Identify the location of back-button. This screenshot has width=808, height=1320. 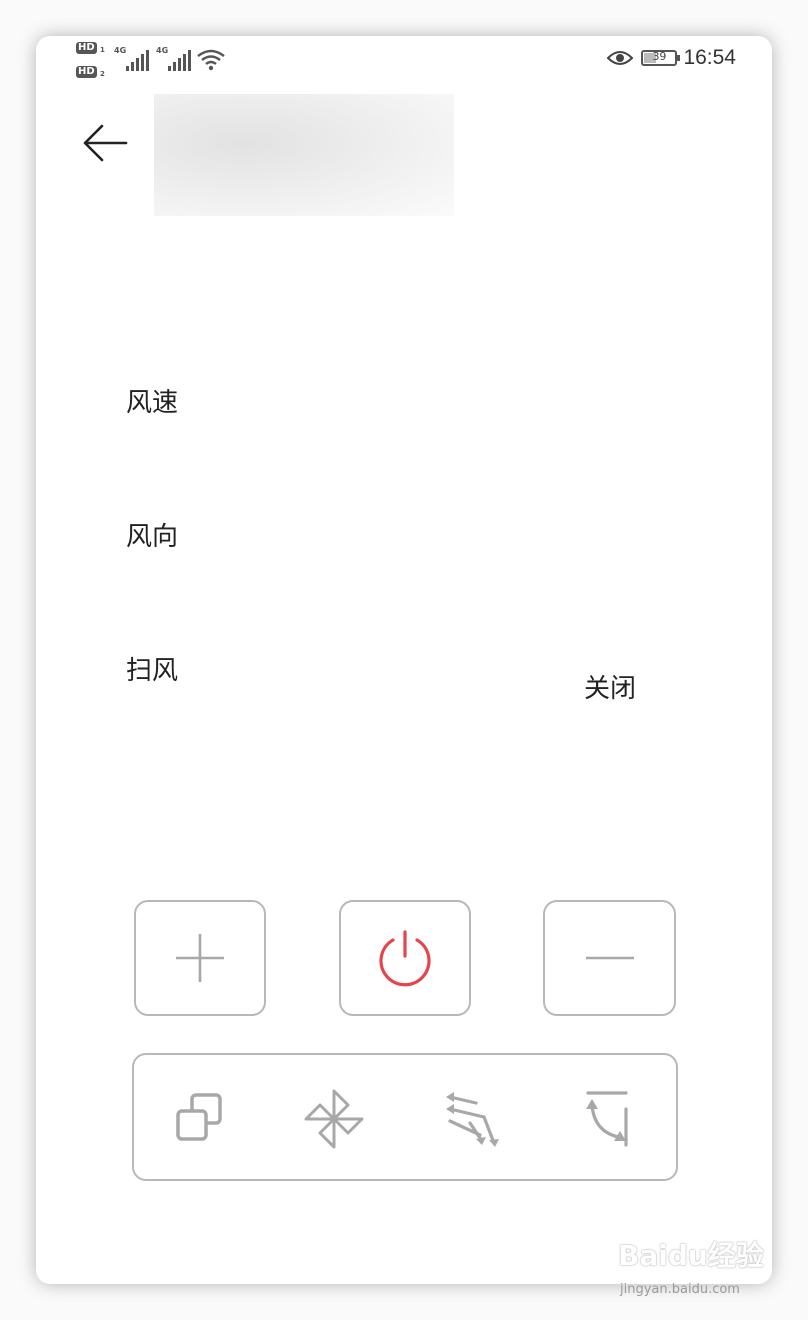
(105, 143).